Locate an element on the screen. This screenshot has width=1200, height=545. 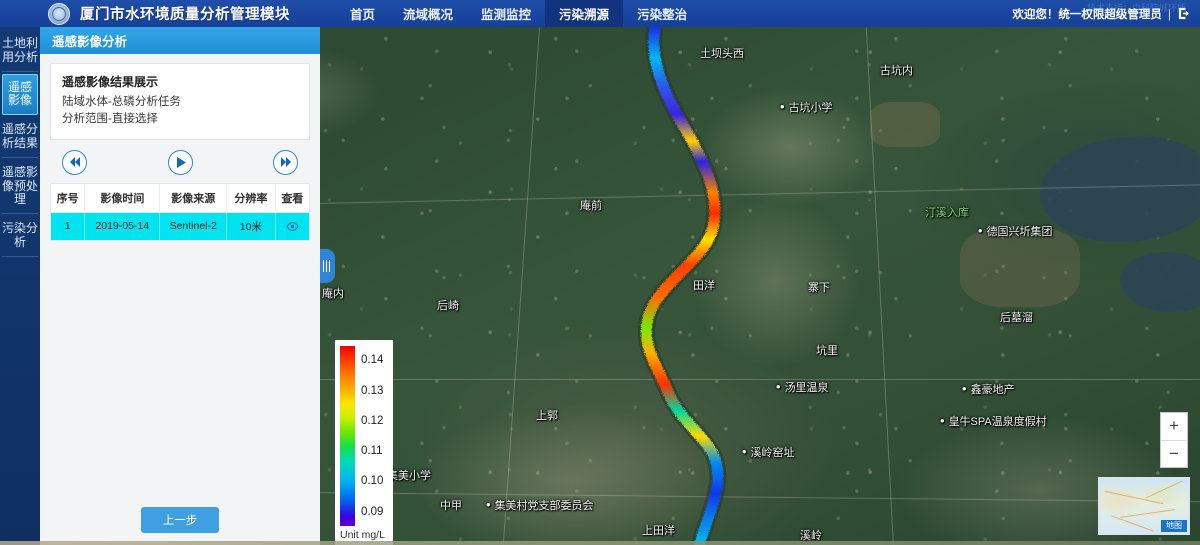
play-button is located at coordinates (180, 162).